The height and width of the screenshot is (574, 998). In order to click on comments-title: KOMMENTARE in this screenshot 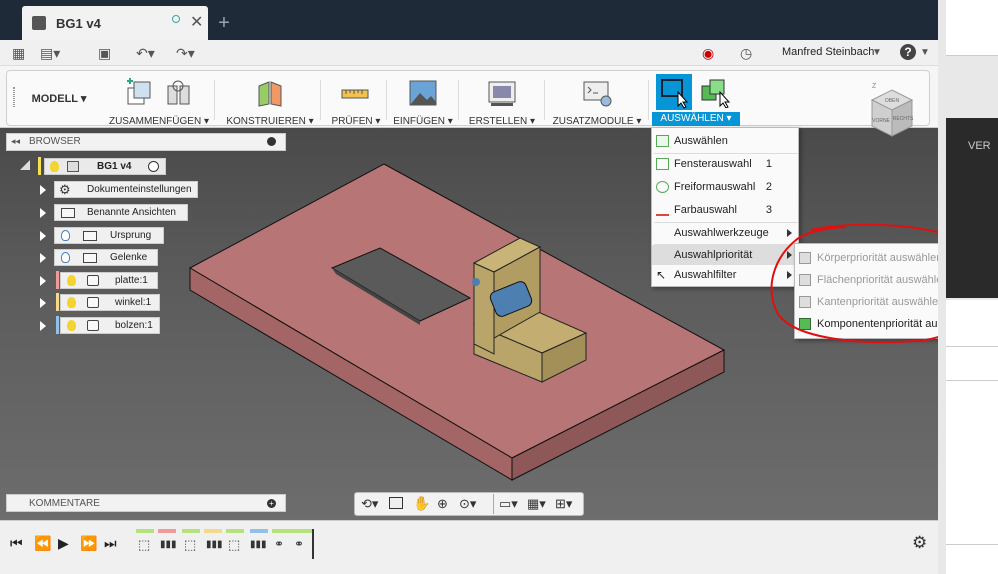, I will do `click(64, 503)`.